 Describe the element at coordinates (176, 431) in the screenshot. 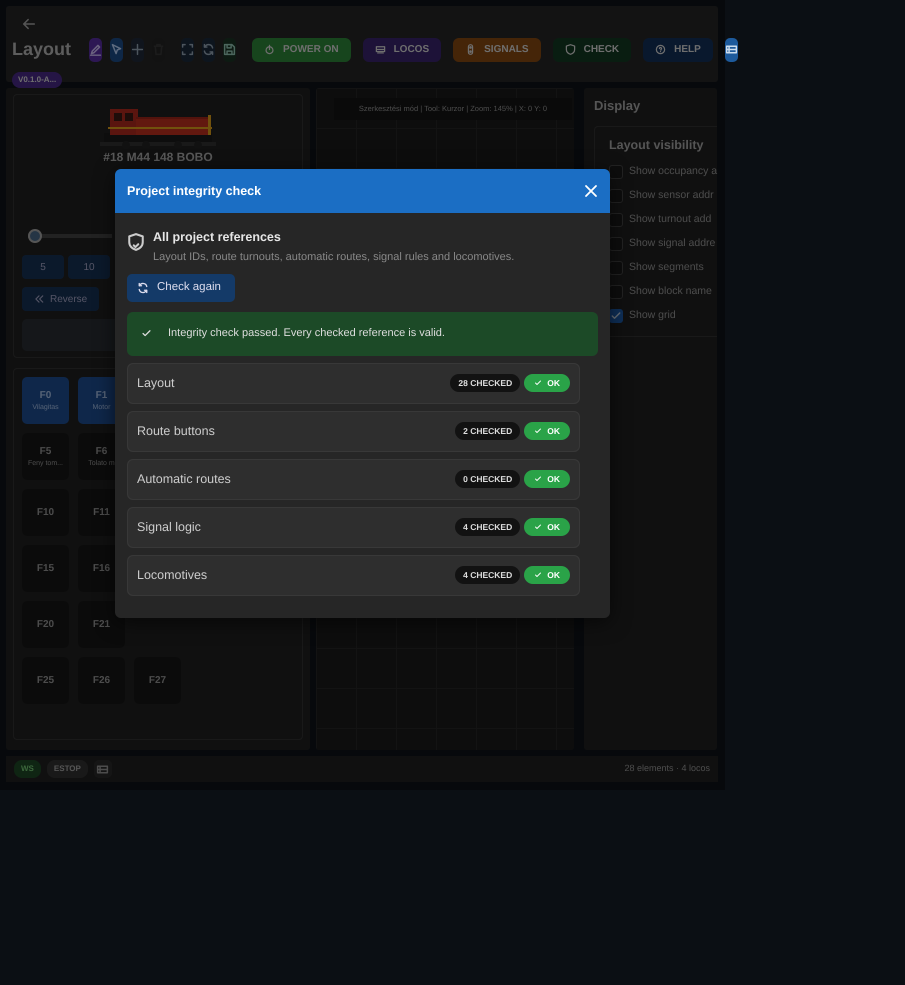

I see `check-name: Route buttons` at that location.